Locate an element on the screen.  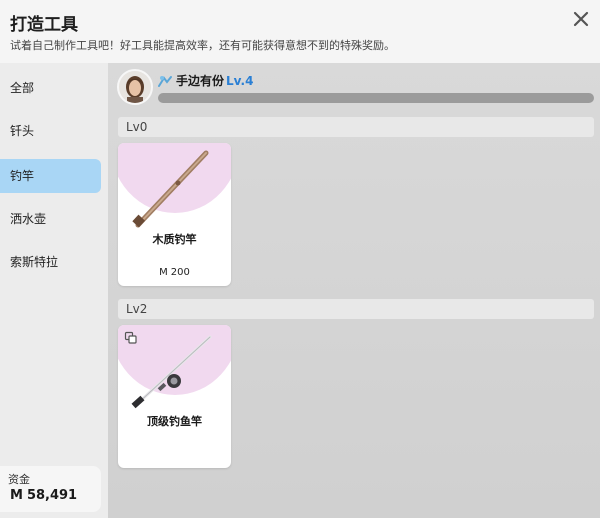
close-button is located at coordinates (581, 19).